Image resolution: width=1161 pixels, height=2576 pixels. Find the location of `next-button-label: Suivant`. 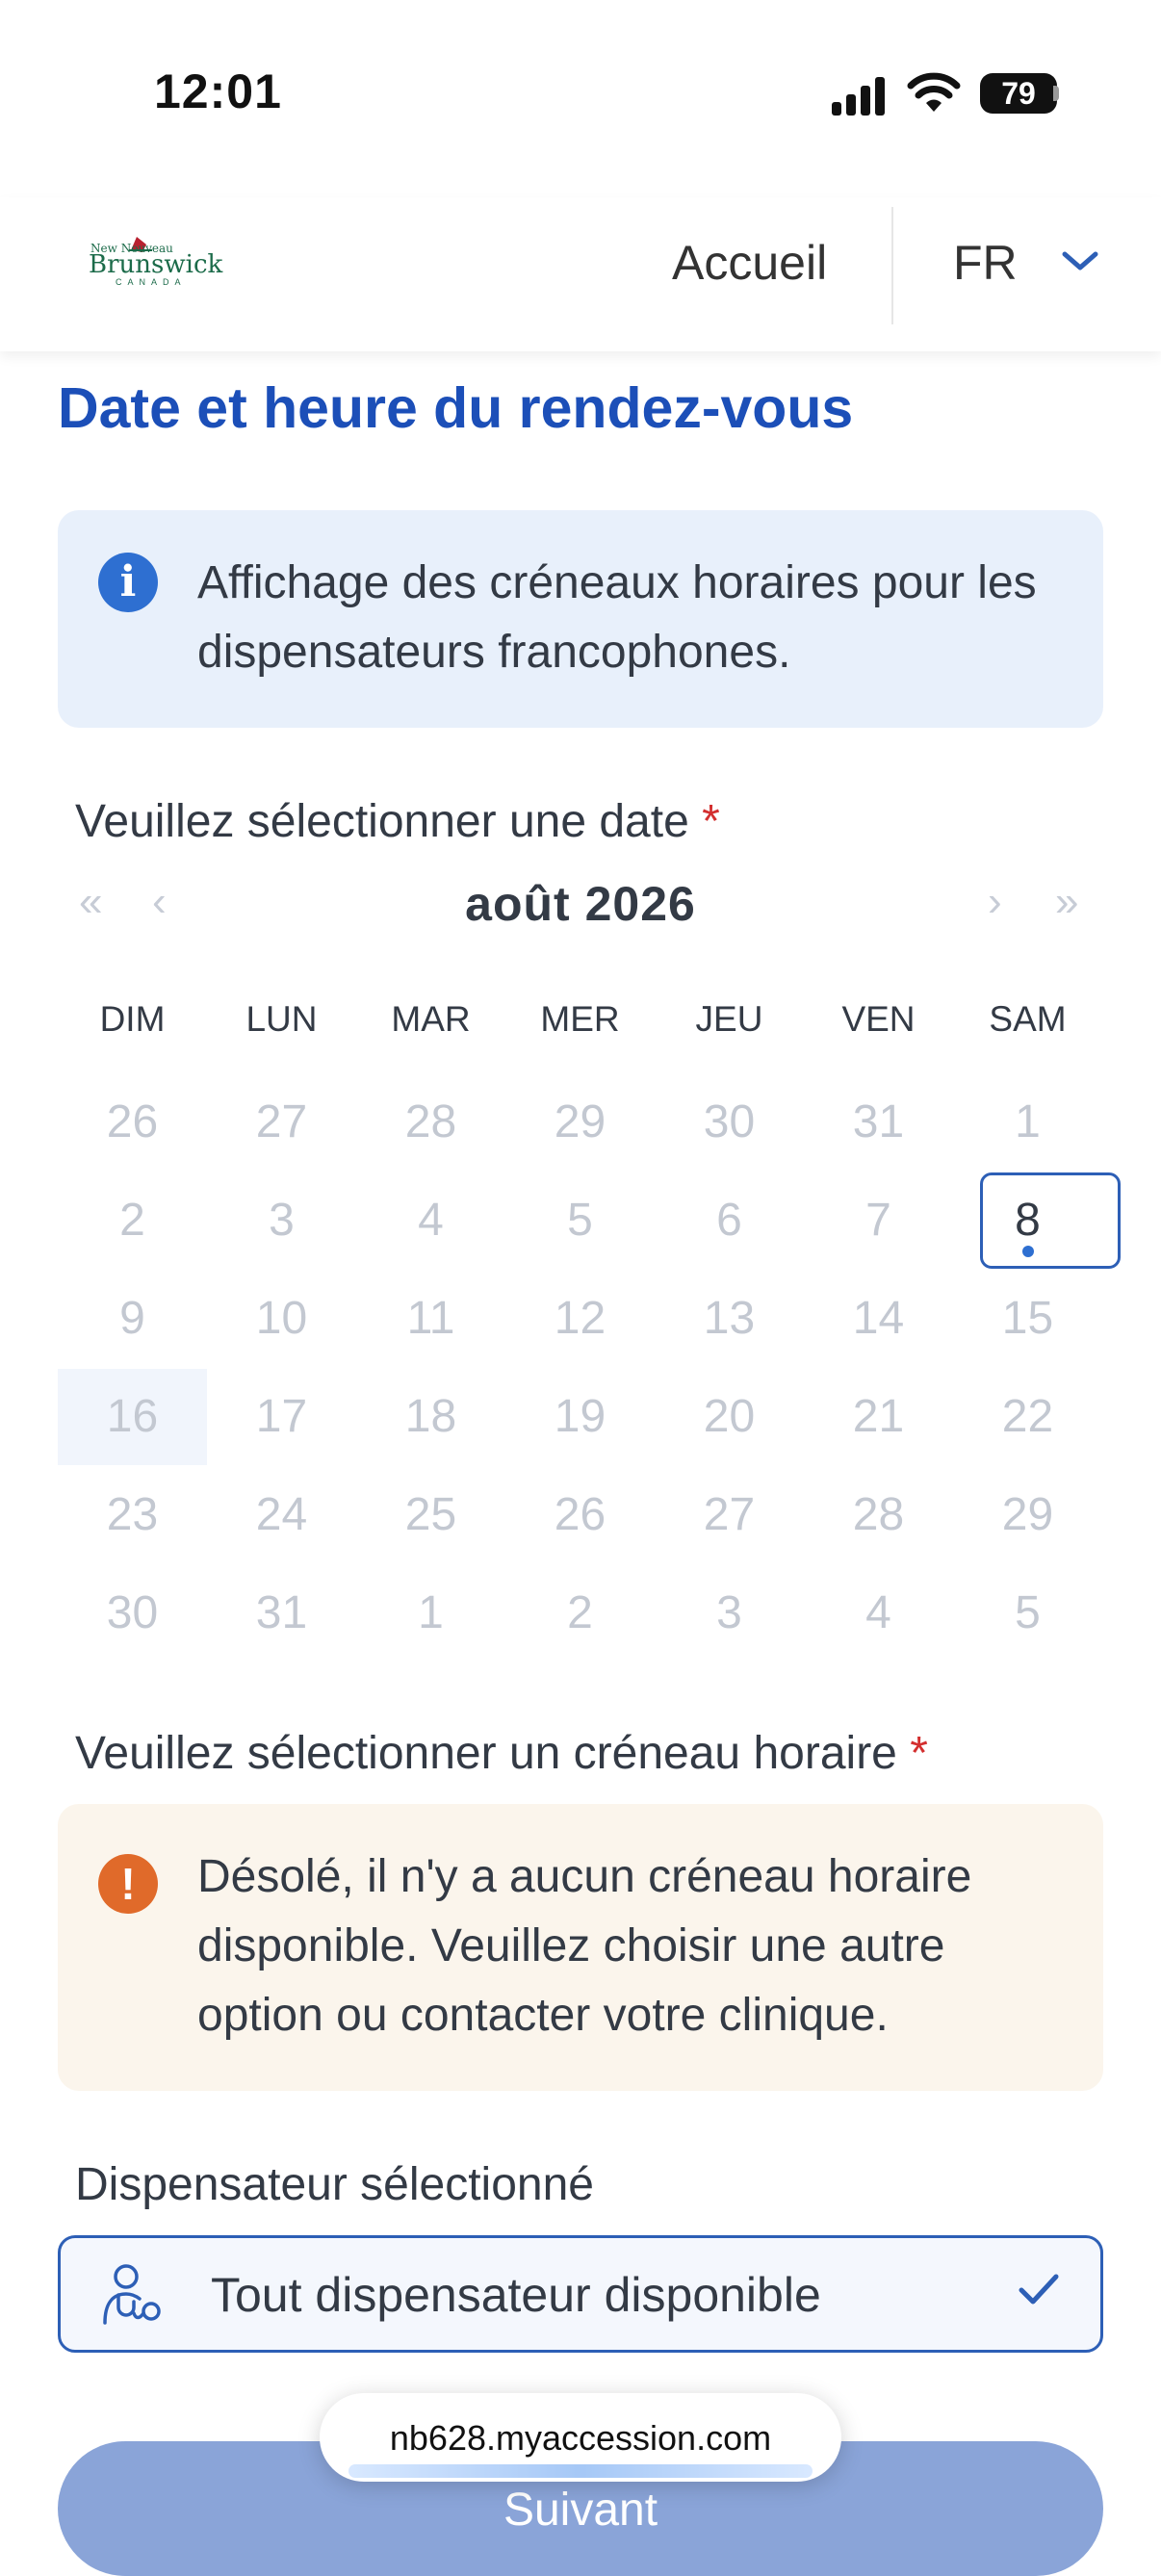

next-button-label: Suivant is located at coordinates (580, 2510).